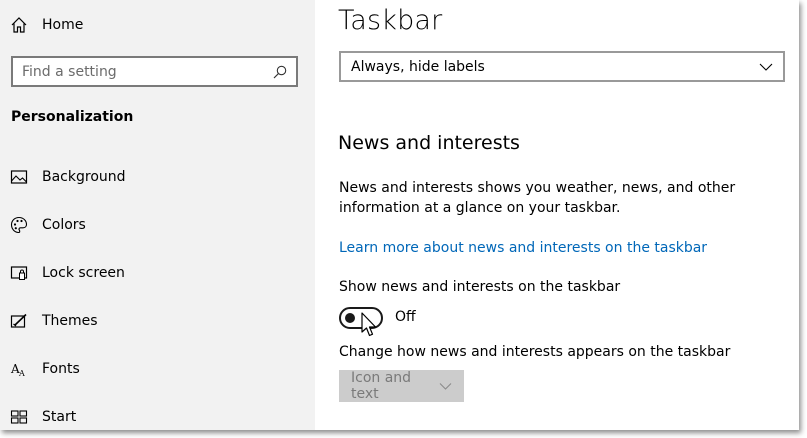 This screenshot has width=807, height=438. I want to click on toggle-knob, so click(350, 318).